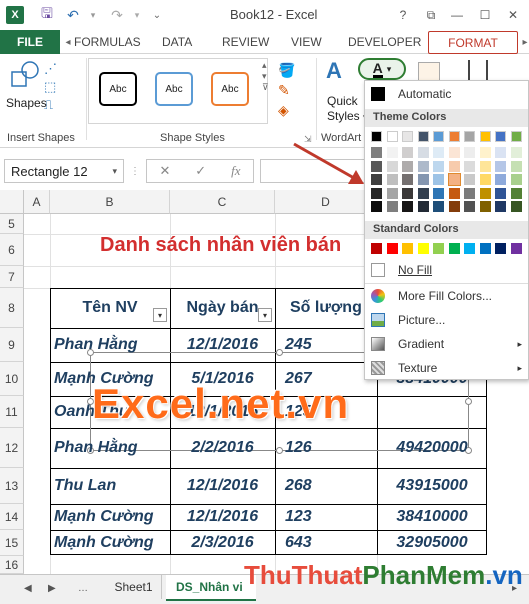 This screenshot has width=529, height=604. Describe the element at coordinates (347, 109) in the screenshot. I see `quick-styles-button: Quick Styles ▾` at that location.